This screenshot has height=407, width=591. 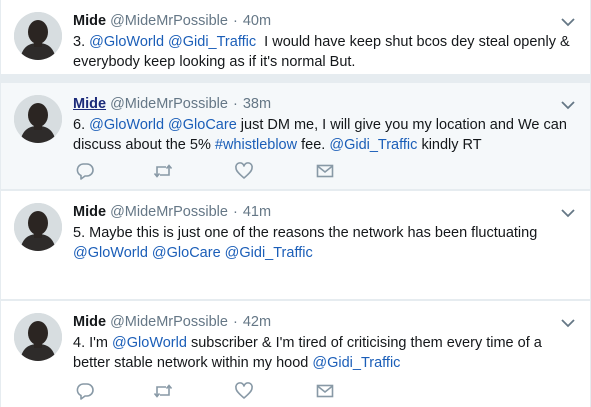 What do you see at coordinates (257, 104) in the screenshot?
I see `timestamp: 38m` at bounding box center [257, 104].